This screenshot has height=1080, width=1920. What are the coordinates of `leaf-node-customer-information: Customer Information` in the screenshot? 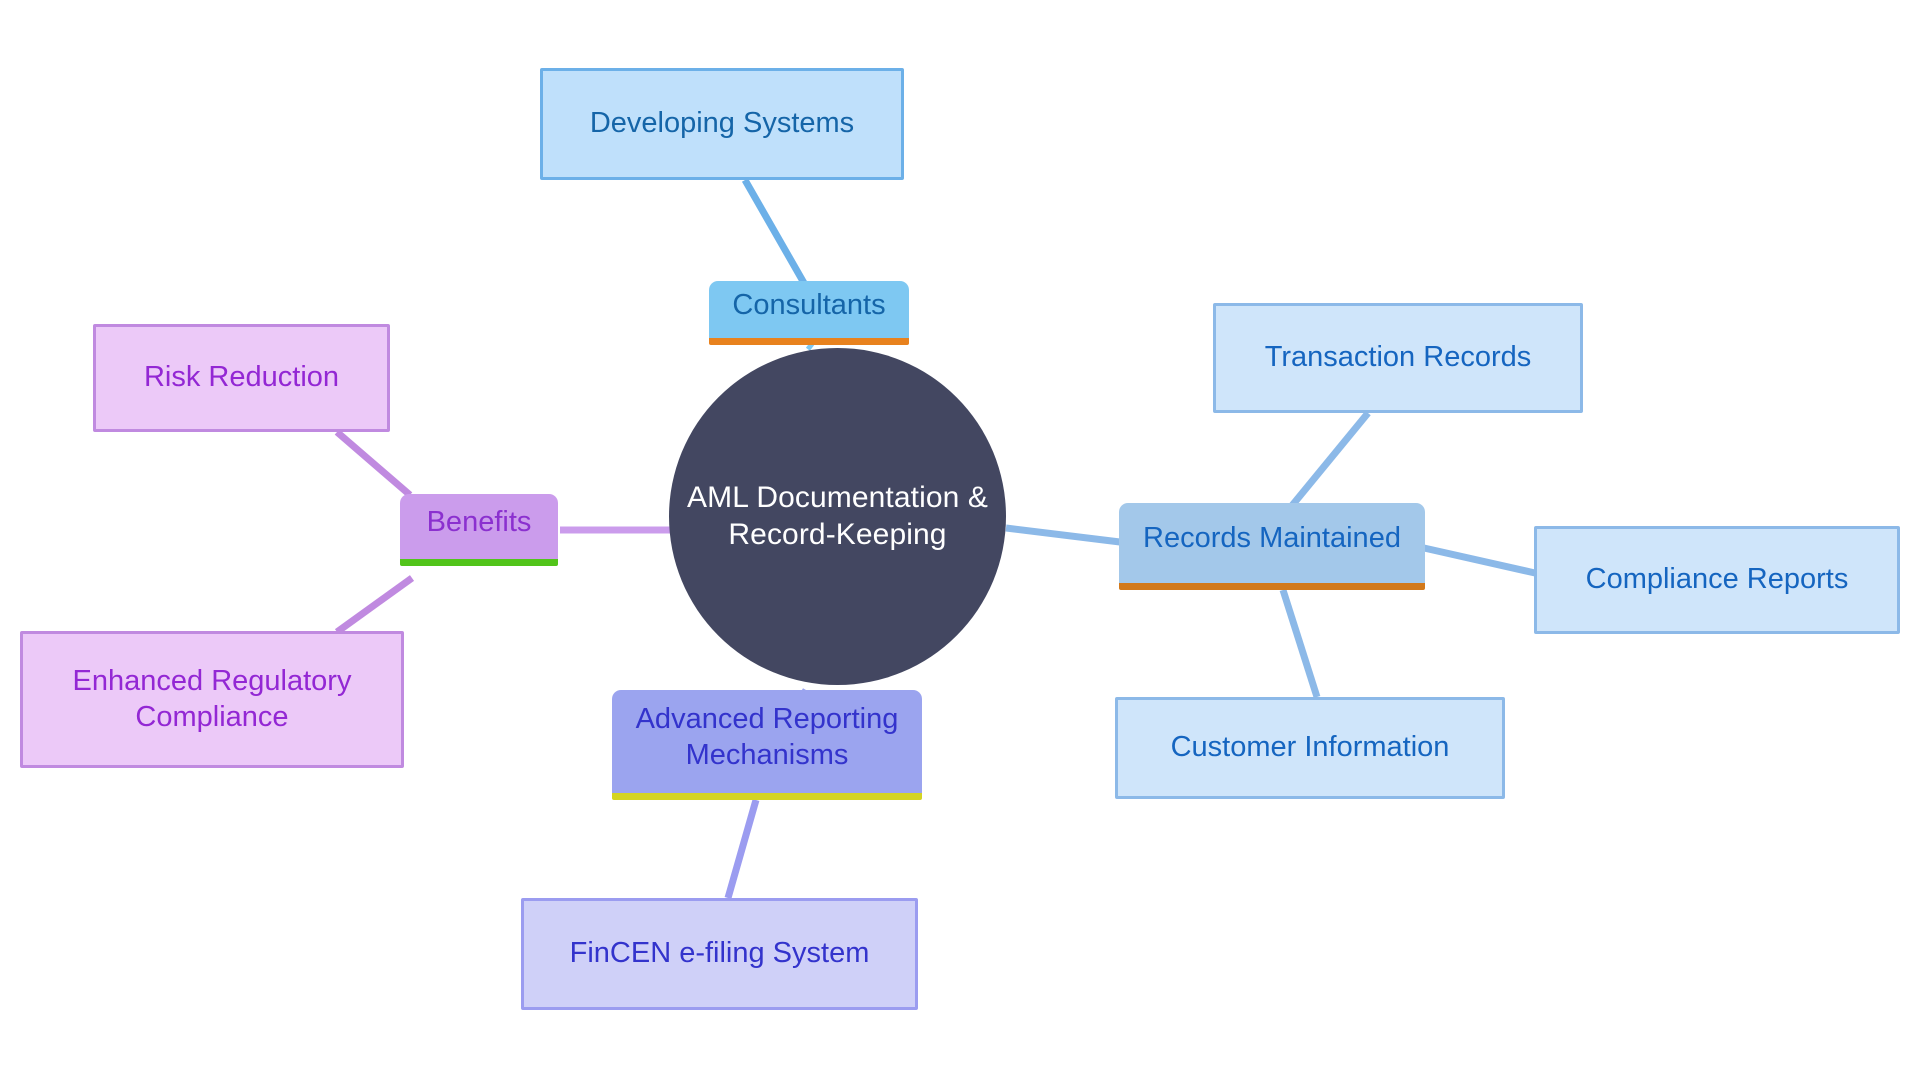 It's located at (1310, 748).